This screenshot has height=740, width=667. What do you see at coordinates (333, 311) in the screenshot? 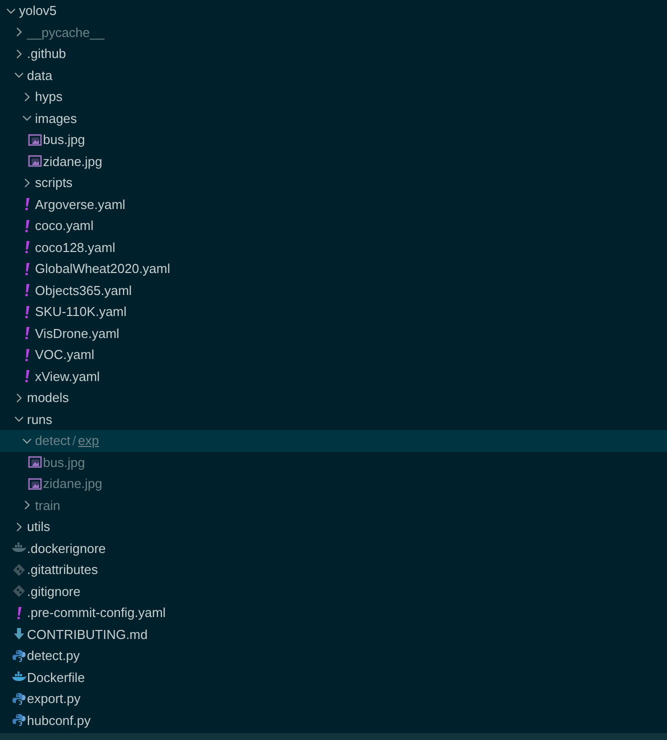
I see `file-item: SKU-110K.yaml` at bounding box center [333, 311].